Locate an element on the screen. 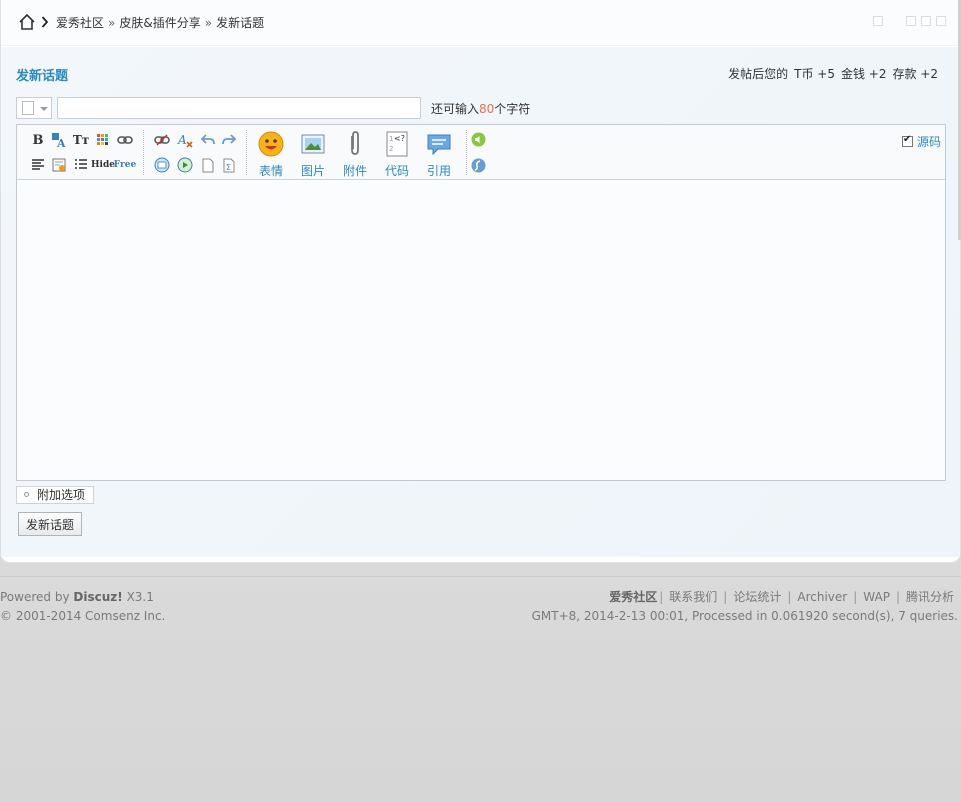 The width and height of the screenshot is (961, 802). home-icon is located at coordinates (27, 22).